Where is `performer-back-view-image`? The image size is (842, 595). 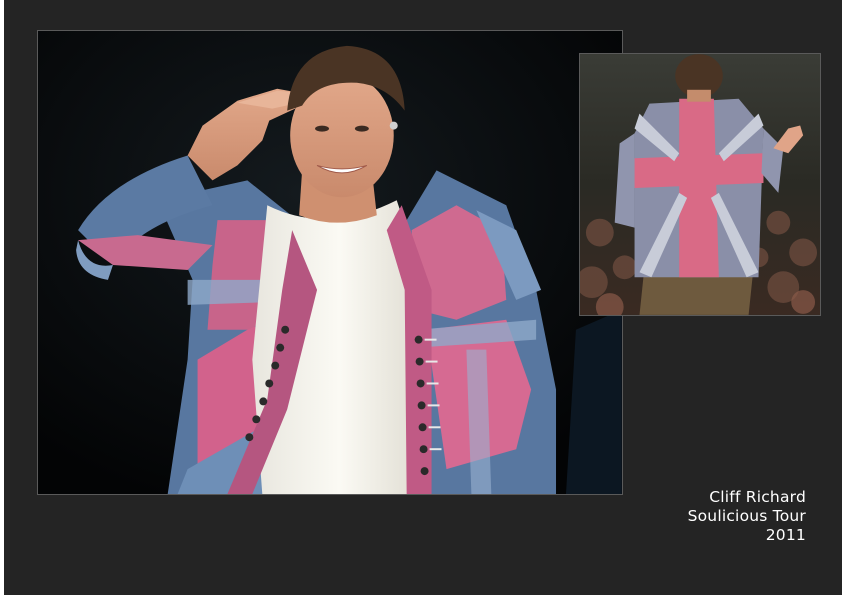
performer-back-view-image is located at coordinates (700, 184).